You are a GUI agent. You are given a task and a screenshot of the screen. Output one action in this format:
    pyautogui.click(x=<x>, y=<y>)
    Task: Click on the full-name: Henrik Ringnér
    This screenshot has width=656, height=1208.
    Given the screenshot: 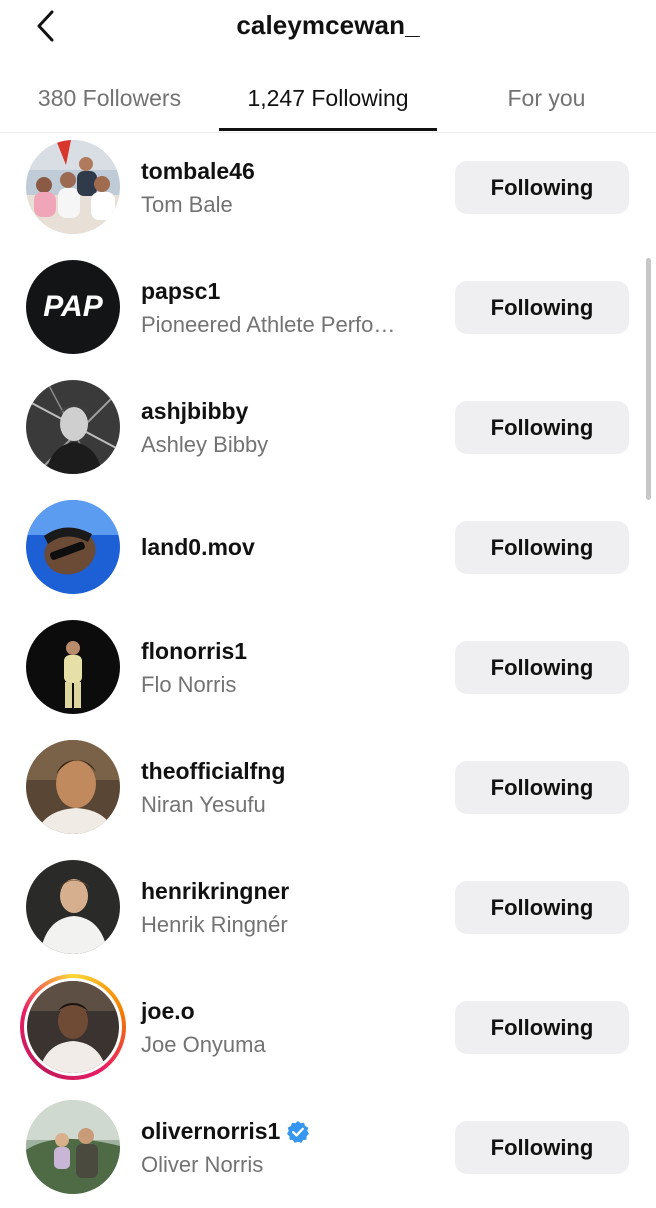 What is the action you would take?
    pyautogui.click(x=214, y=924)
    